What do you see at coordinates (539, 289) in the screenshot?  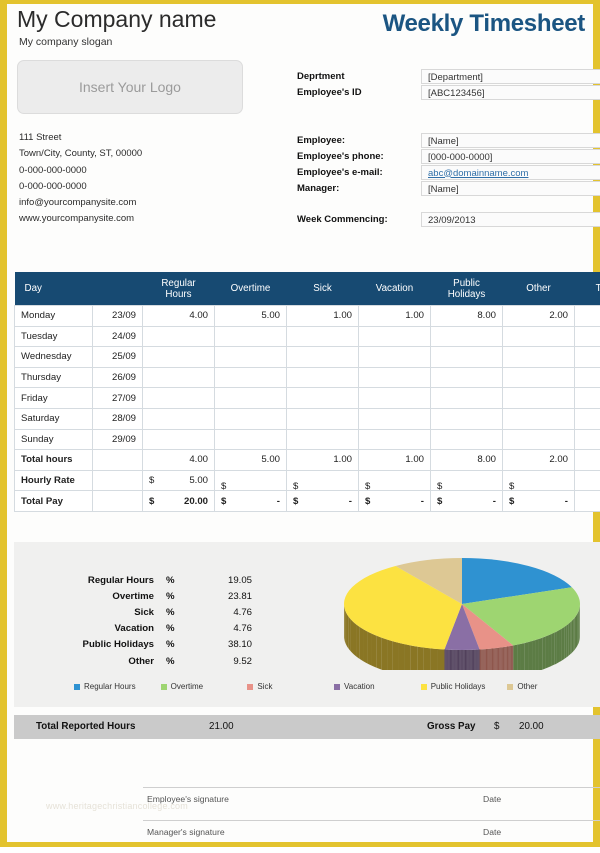 I see `column-header: Other` at bounding box center [539, 289].